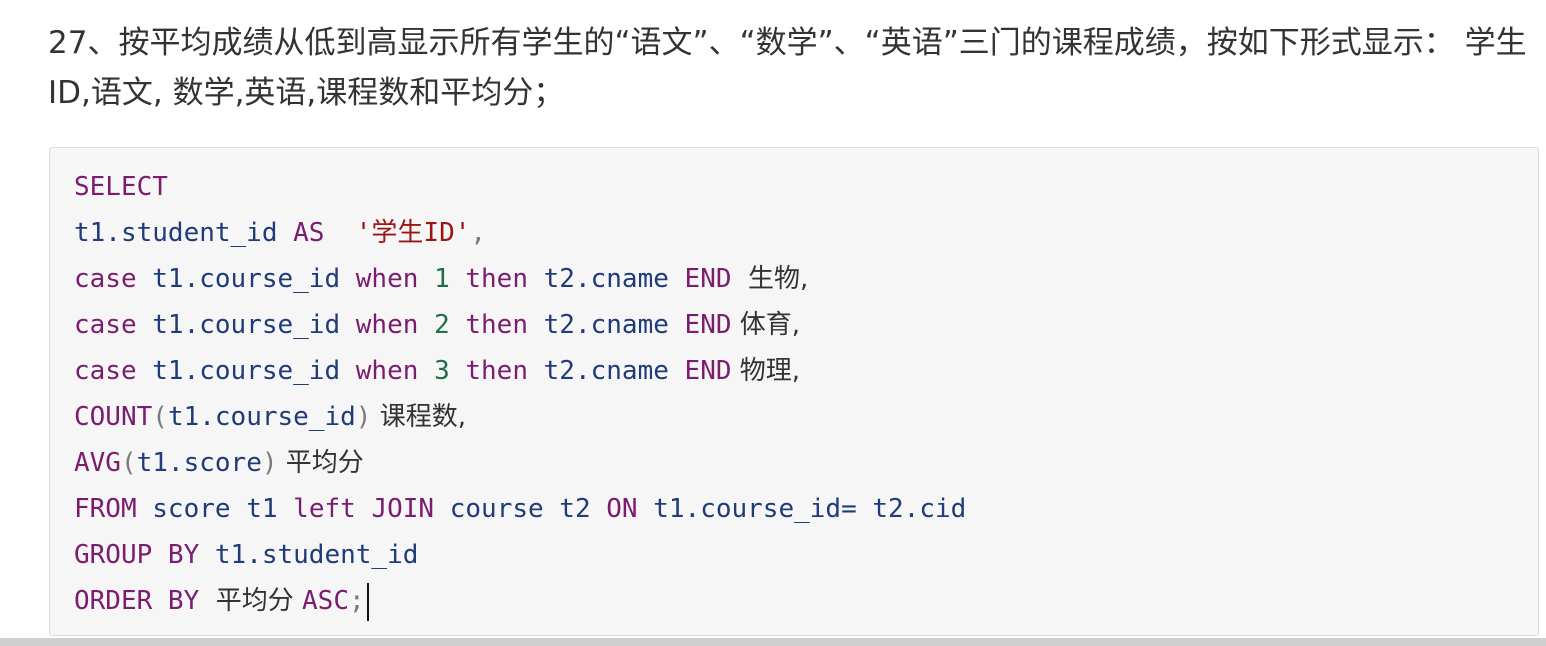 The height and width of the screenshot is (646, 1546). I want to click on code-token: ASC, so click(325, 601).